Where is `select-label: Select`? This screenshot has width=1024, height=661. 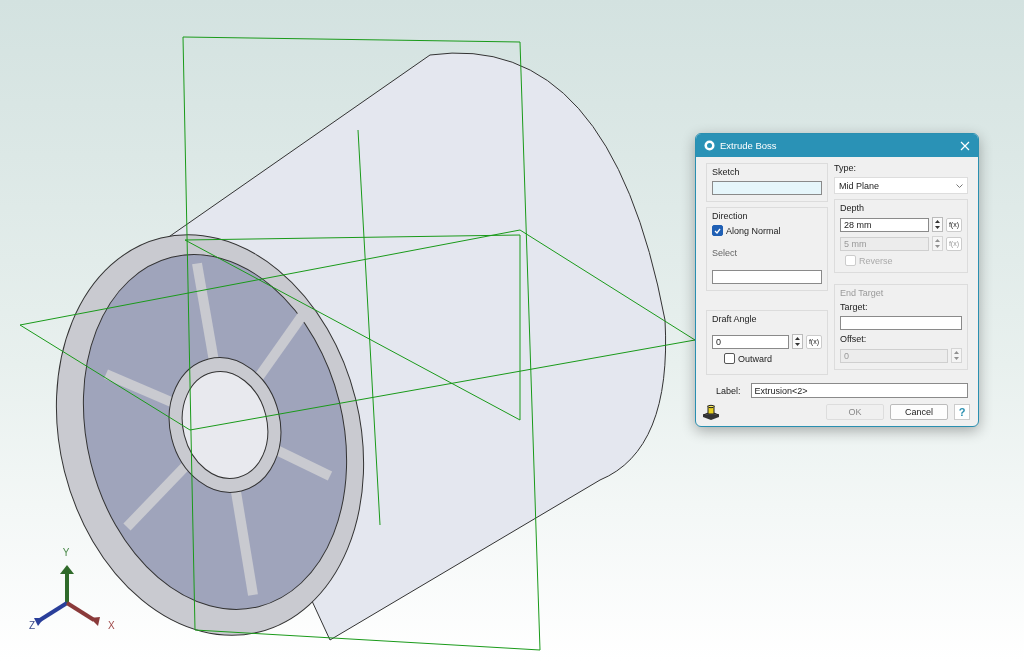 select-label: Select is located at coordinates (725, 253).